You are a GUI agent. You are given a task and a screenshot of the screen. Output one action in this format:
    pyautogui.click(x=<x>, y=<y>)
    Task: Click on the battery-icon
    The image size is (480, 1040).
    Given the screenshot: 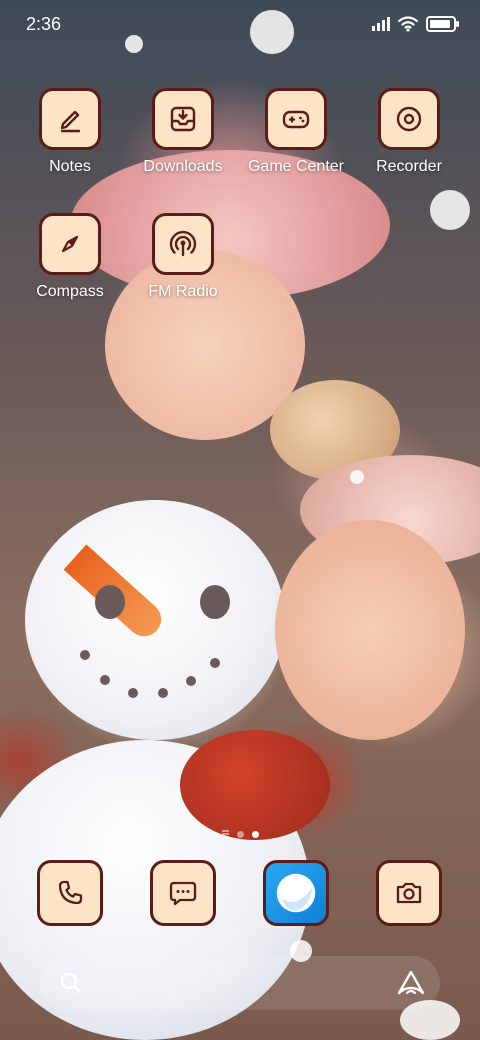 What is the action you would take?
    pyautogui.click(x=442, y=24)
    